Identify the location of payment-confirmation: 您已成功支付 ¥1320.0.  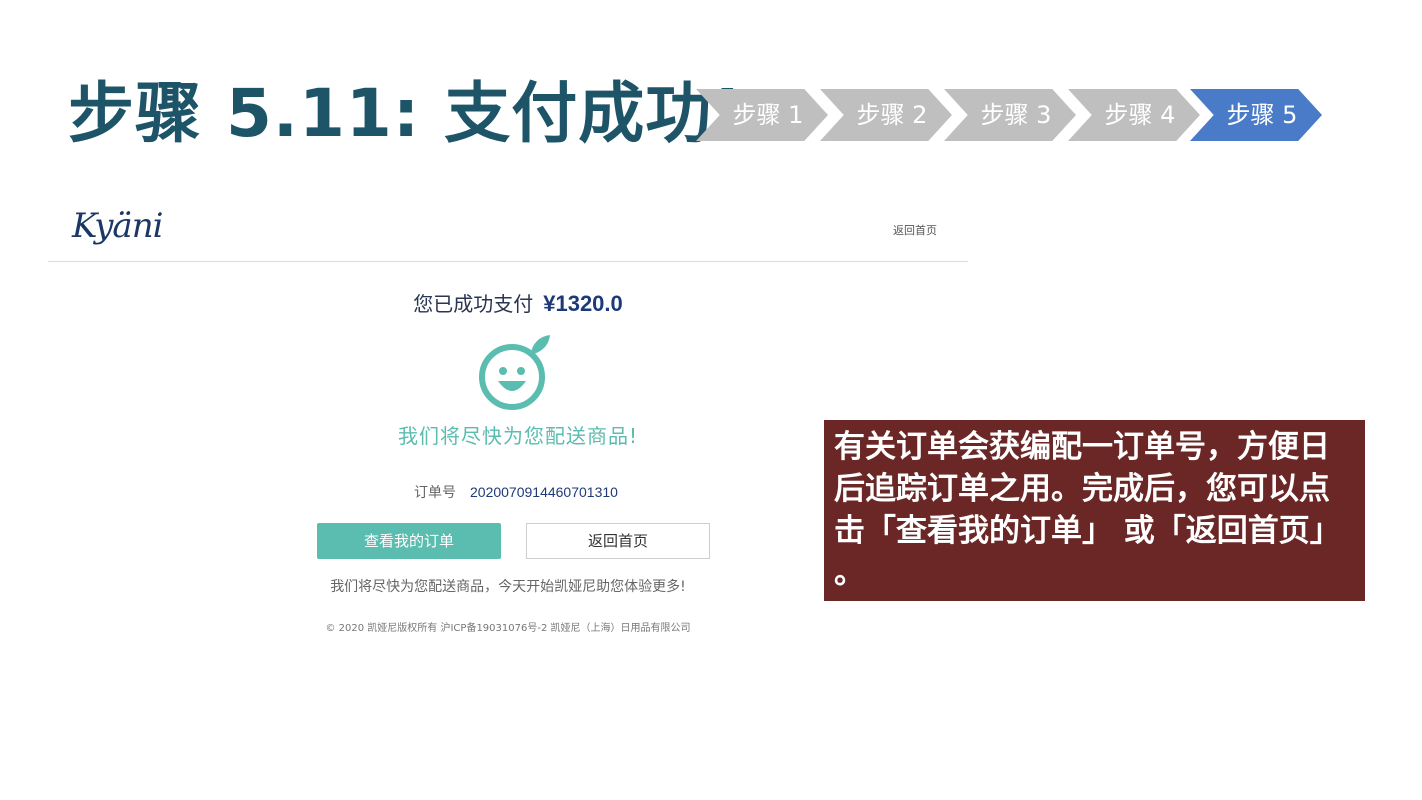
(518, 302).